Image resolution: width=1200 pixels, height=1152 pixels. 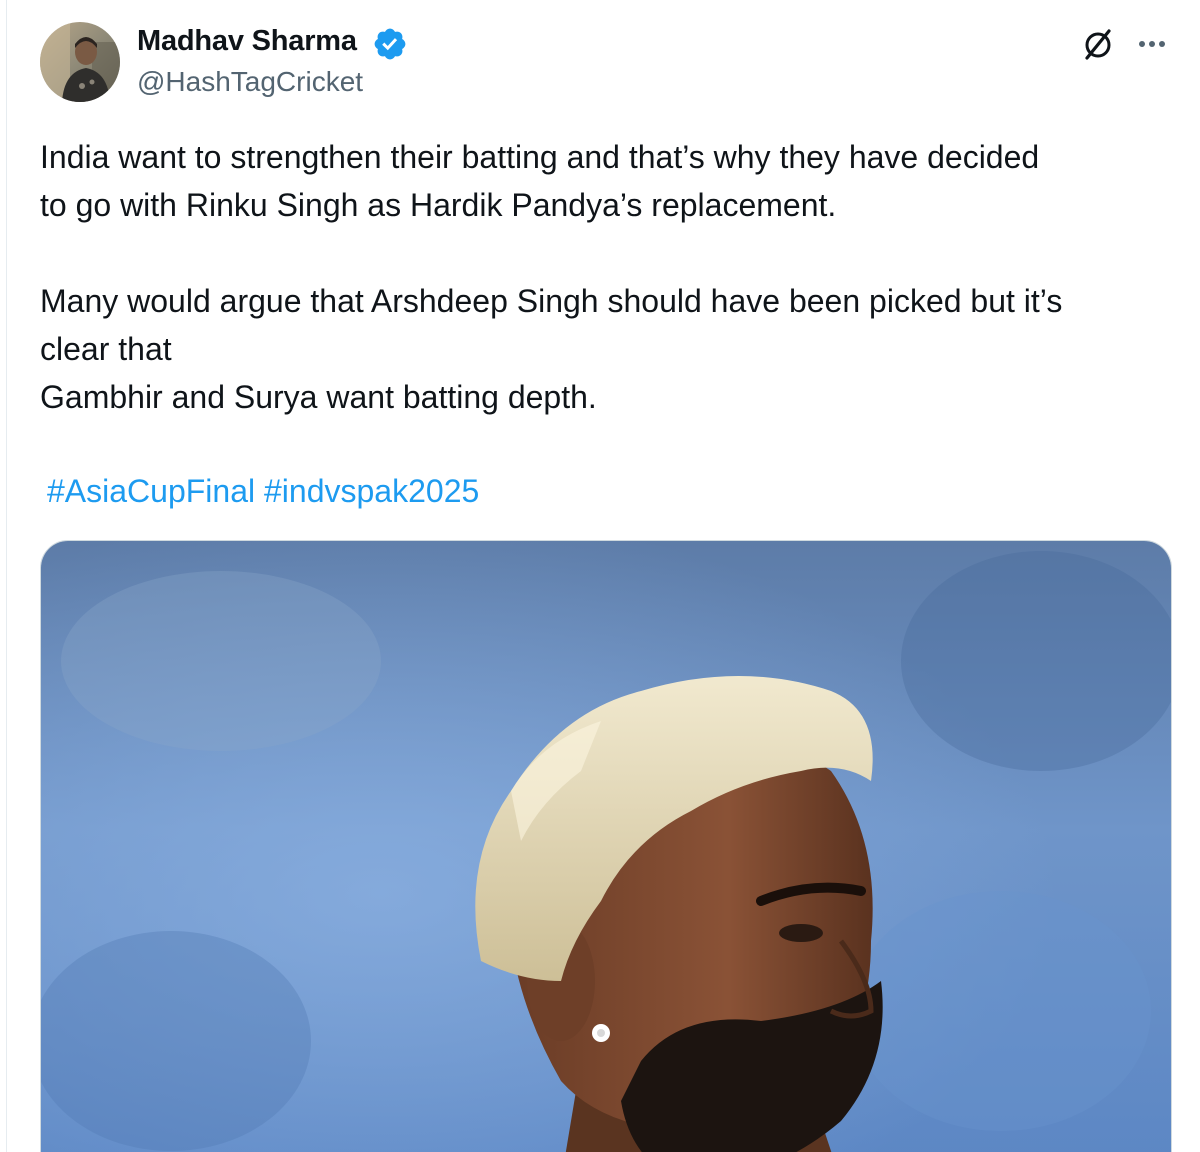 What do you see at coordinates (247, 41) in the screenshot?
I see `author-name: Madhav Sharma` at bounding box center [247, 41].